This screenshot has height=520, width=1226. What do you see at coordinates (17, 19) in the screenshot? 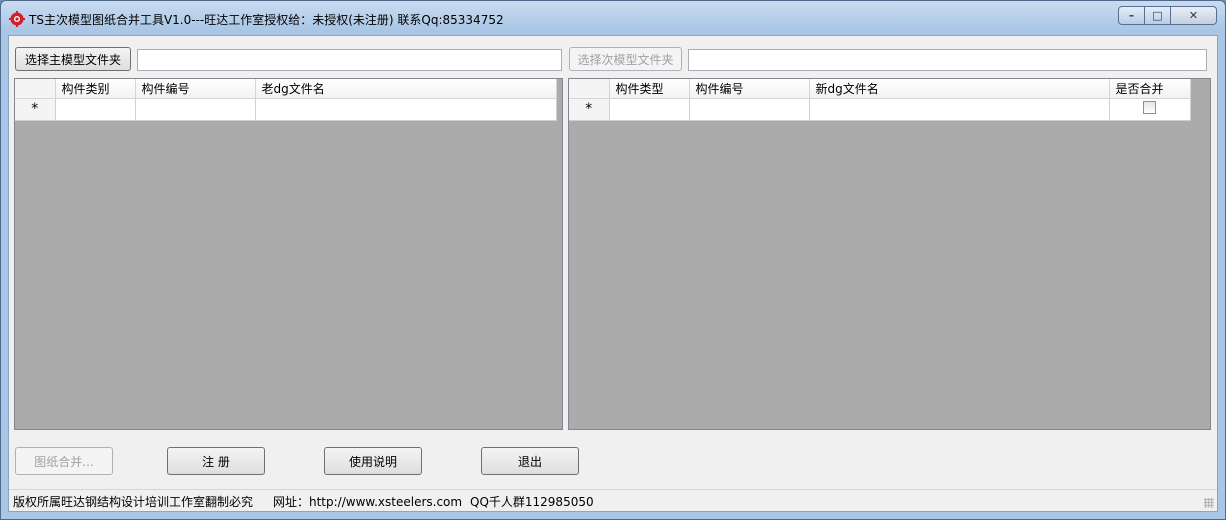
I see `app-logo-icon` at bounding box center [17, 19].